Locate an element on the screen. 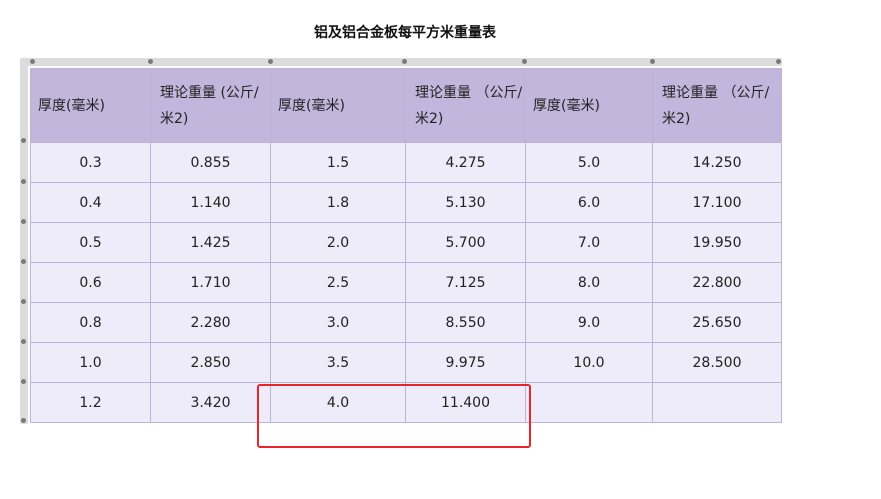  table-cell: 25.650 is located at coordinates (717, 322).